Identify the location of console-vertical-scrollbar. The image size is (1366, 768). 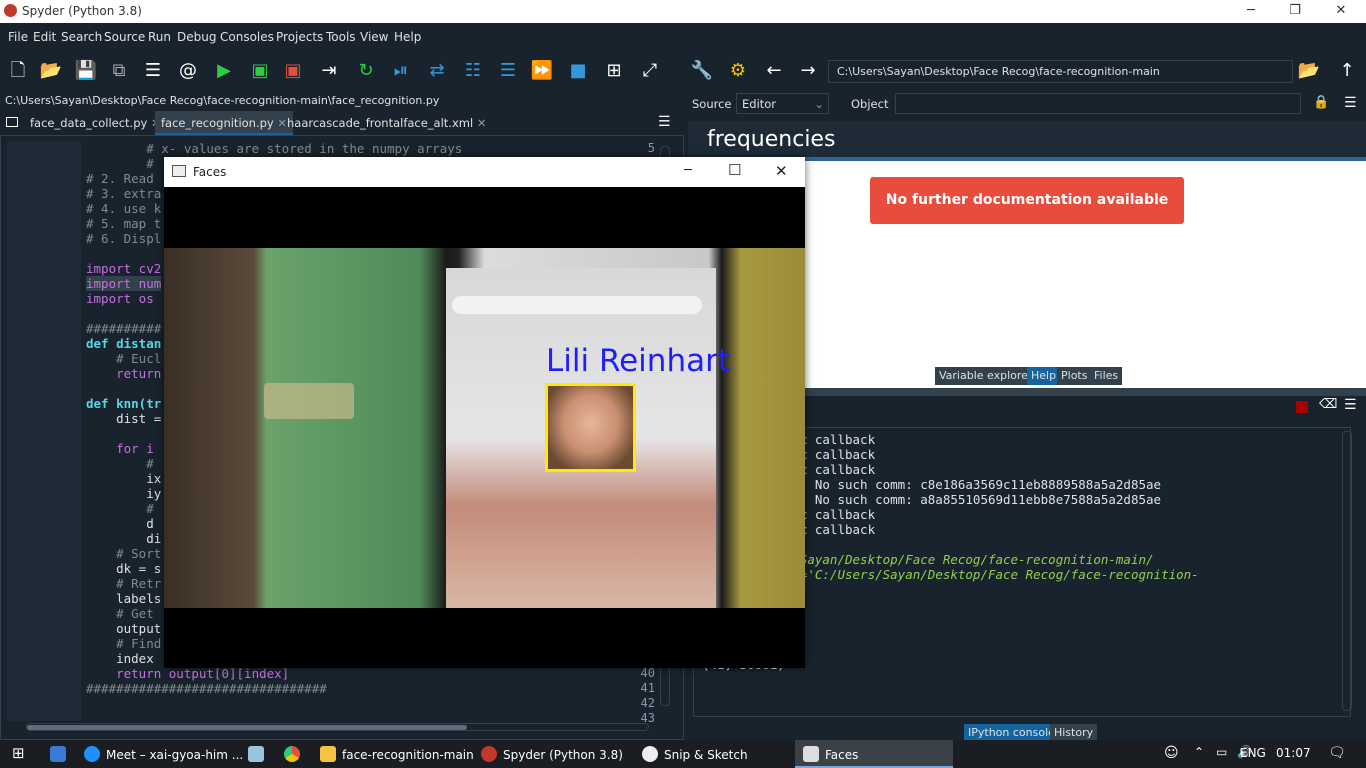
(1347, 571).